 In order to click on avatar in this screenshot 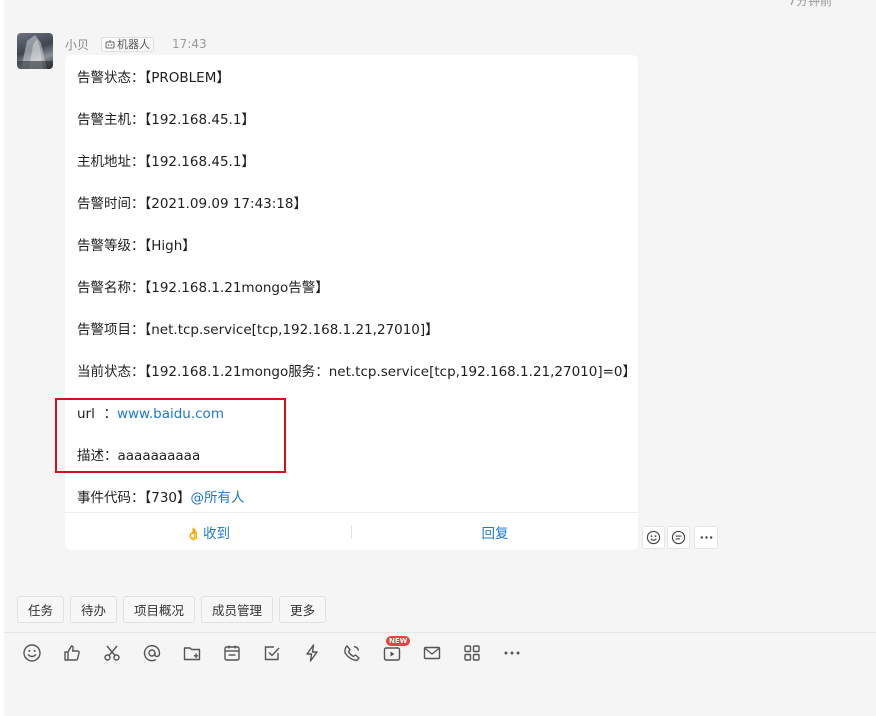, I will do `click(35, 51)`.